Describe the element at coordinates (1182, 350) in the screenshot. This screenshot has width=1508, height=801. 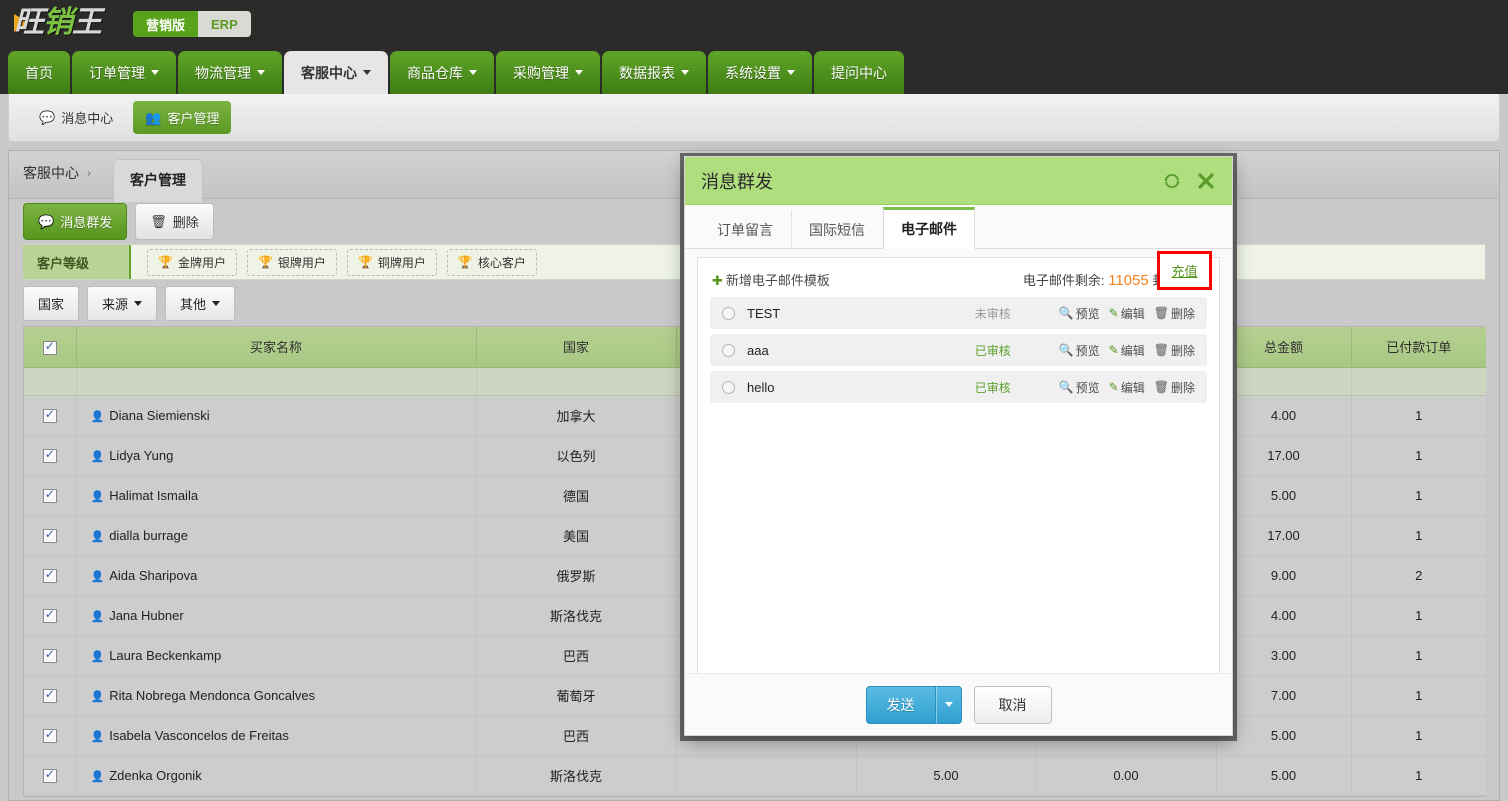
I see `action-label: 删除` at that location.